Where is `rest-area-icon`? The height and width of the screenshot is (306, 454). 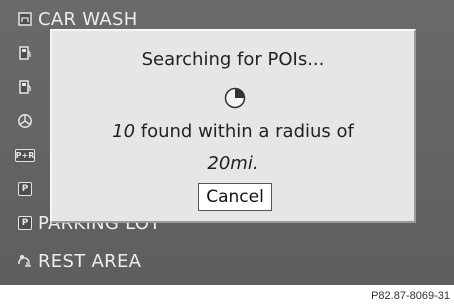 rest-area-icon is located at coordinates (25, 261).